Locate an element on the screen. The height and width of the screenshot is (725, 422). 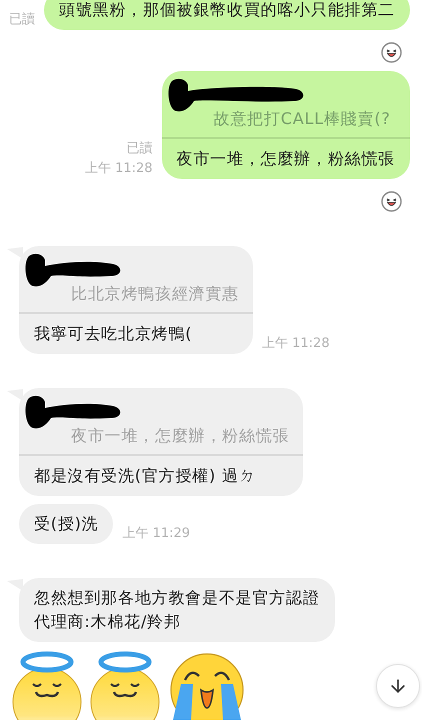
message-text: 夜市一堆，怎麼辦，粉絲慌張 is located at coordinates (286, 159).